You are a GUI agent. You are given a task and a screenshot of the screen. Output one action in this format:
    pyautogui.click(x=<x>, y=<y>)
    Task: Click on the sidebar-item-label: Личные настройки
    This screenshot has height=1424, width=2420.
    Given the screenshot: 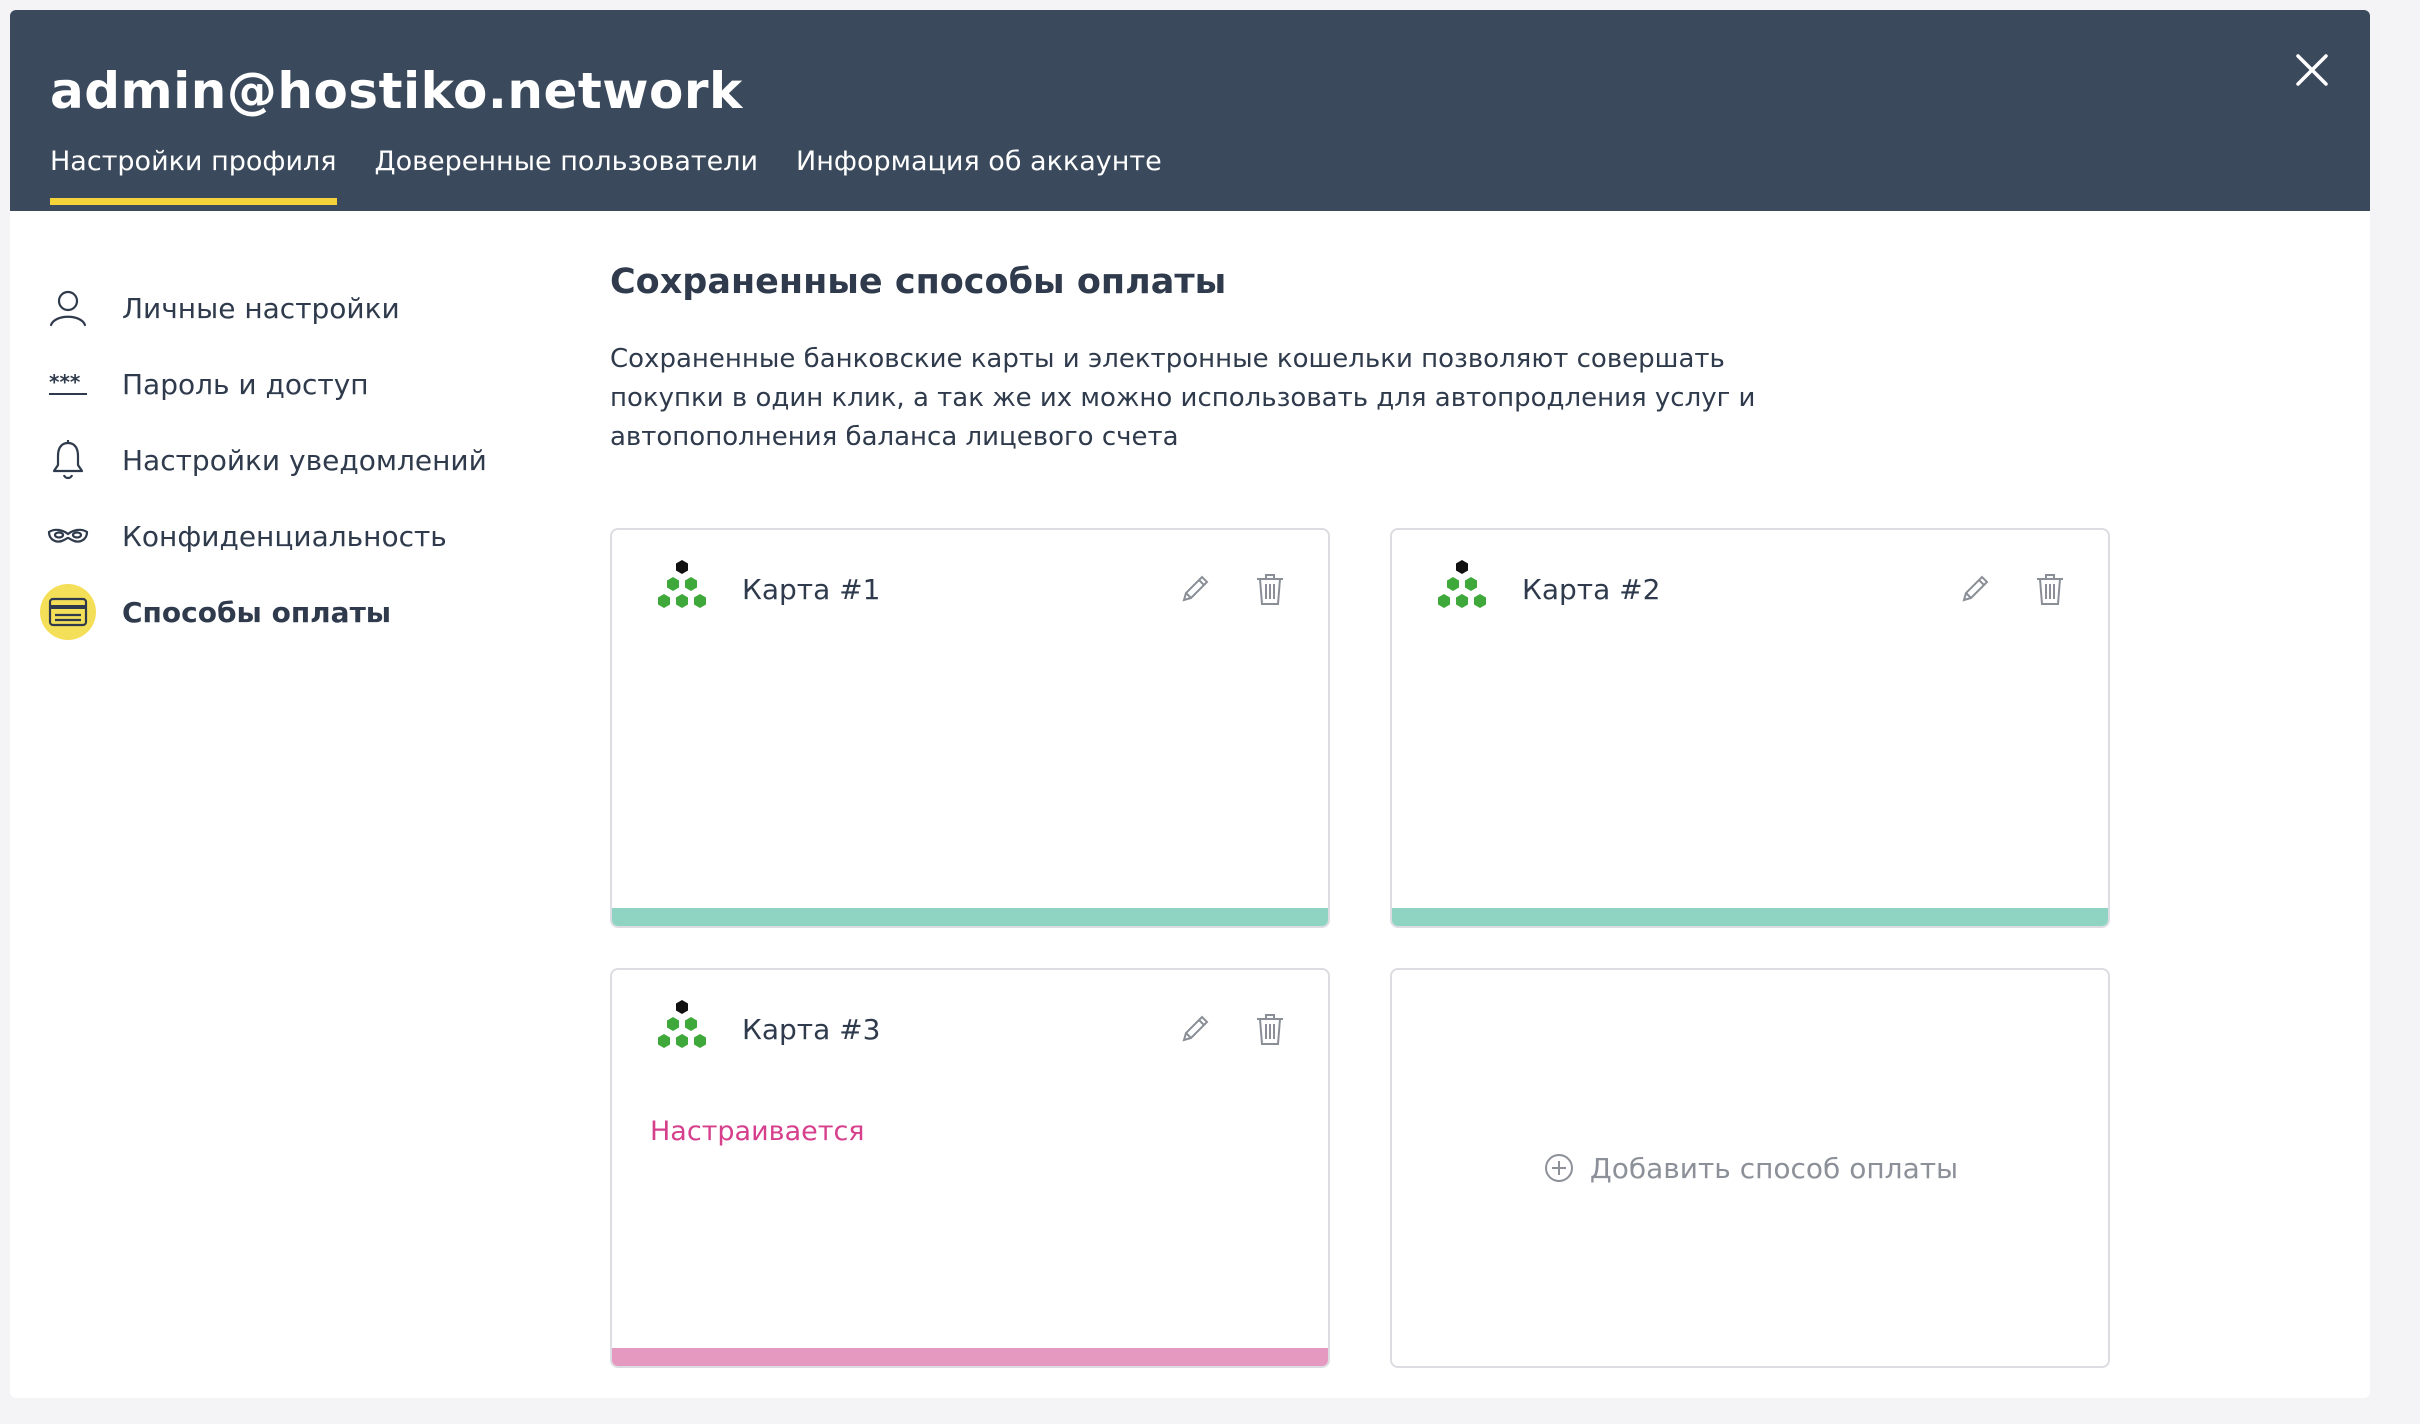 What is the action you would take?
    pyautogui.click(x=261, y=308)
    